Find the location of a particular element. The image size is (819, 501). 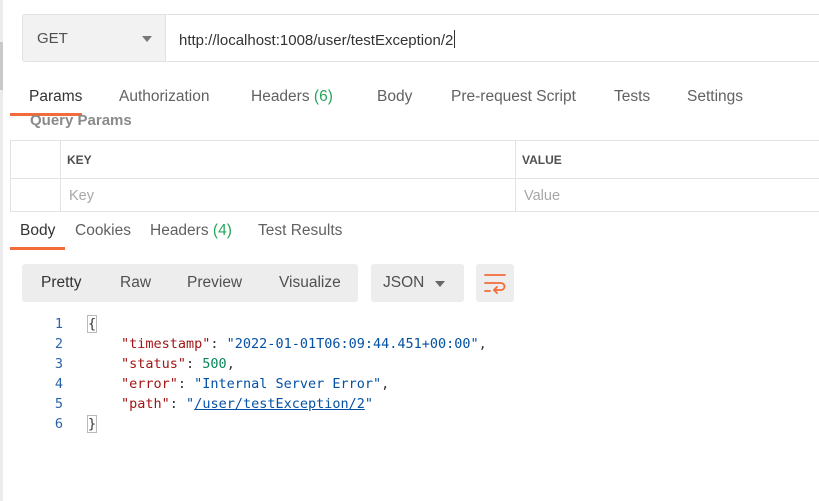

preview-button: Preview is located at coordinates (214, 283).